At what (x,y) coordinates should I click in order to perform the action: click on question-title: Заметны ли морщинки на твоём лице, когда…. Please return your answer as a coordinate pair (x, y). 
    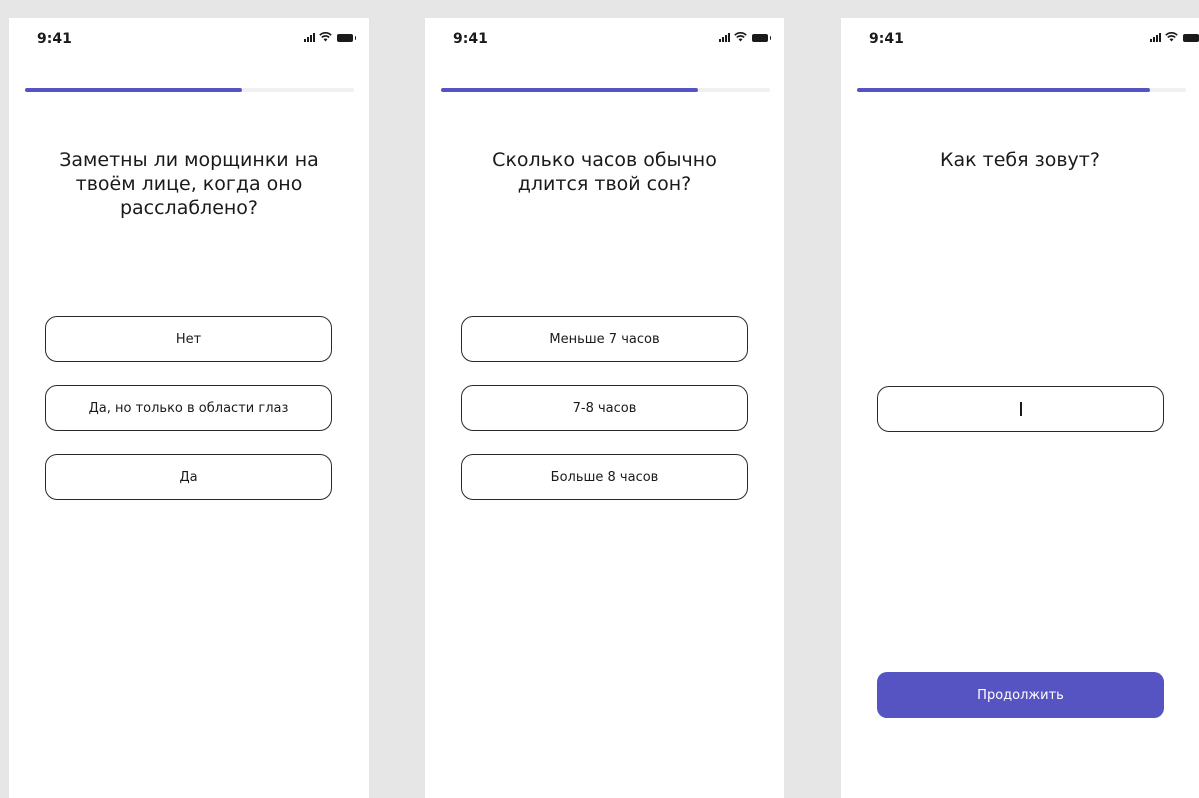
    Looking at the image, I should click on (189, 184).